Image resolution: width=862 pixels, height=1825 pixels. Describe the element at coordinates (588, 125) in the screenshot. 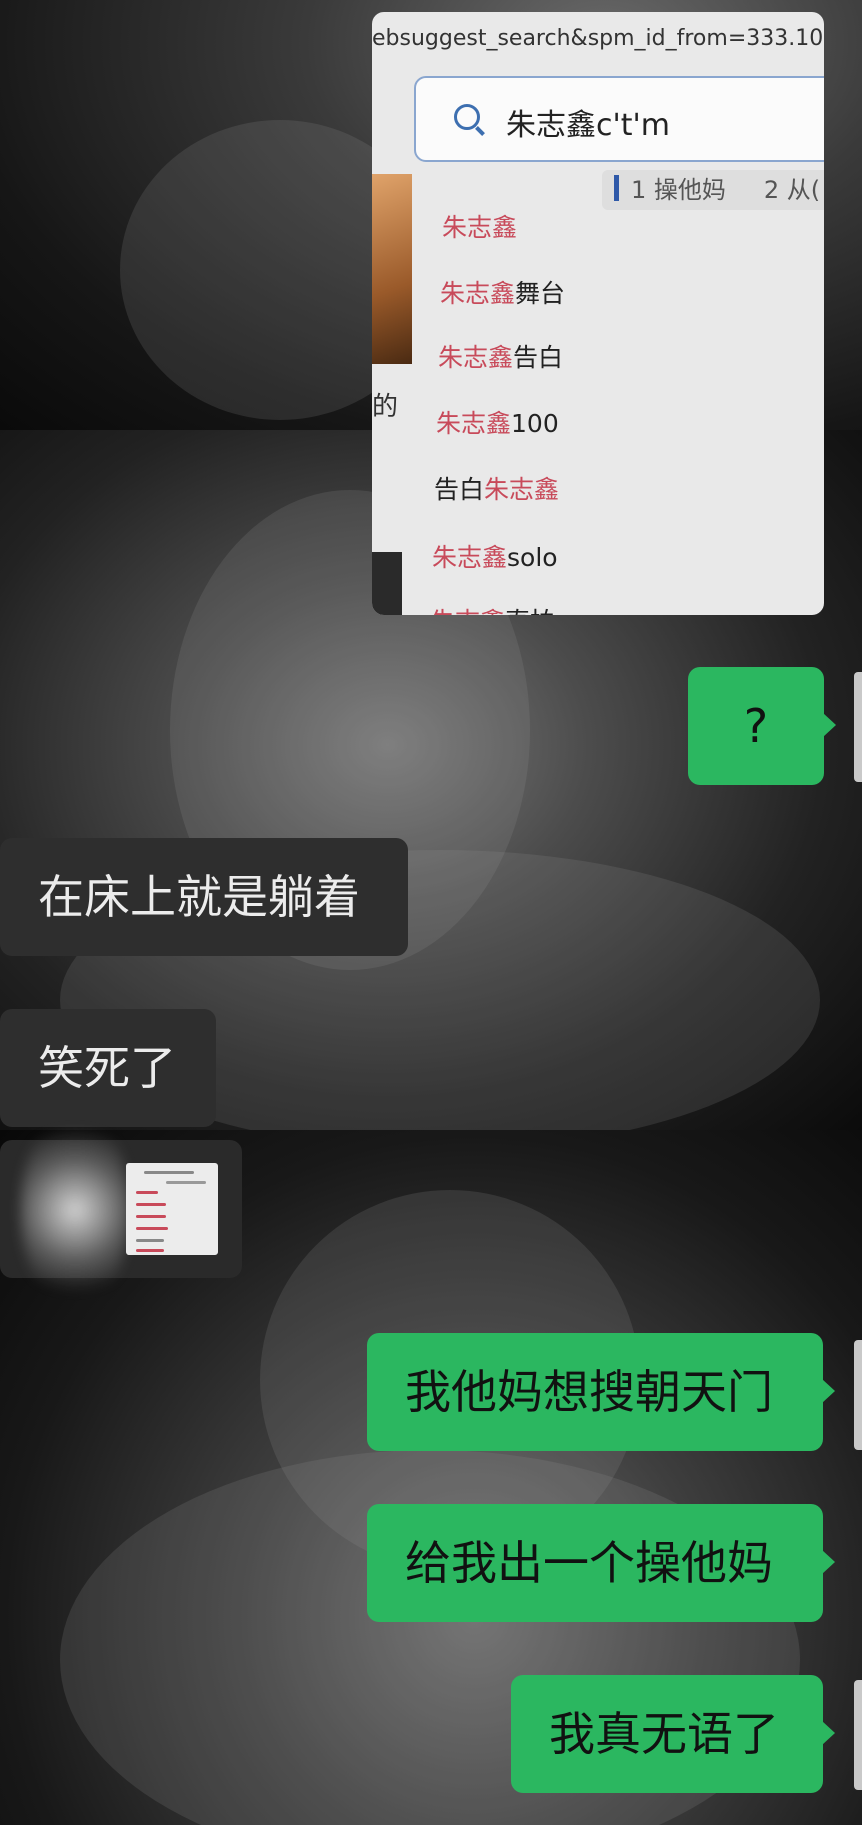

I see `search-query: 朱志鑫c't'm` at that location.